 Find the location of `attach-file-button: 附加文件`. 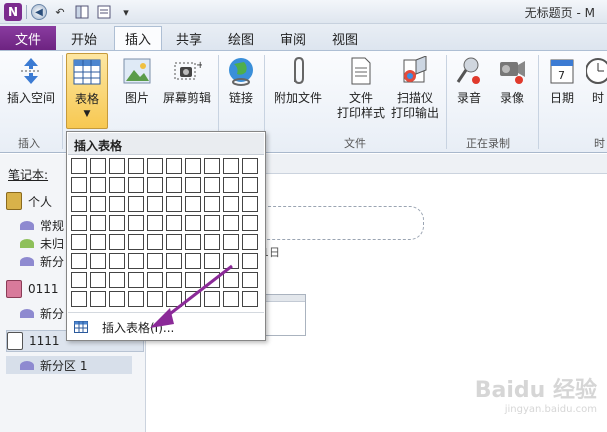

attach-file-button: 附加文件 is located at coordinates (298, 80).